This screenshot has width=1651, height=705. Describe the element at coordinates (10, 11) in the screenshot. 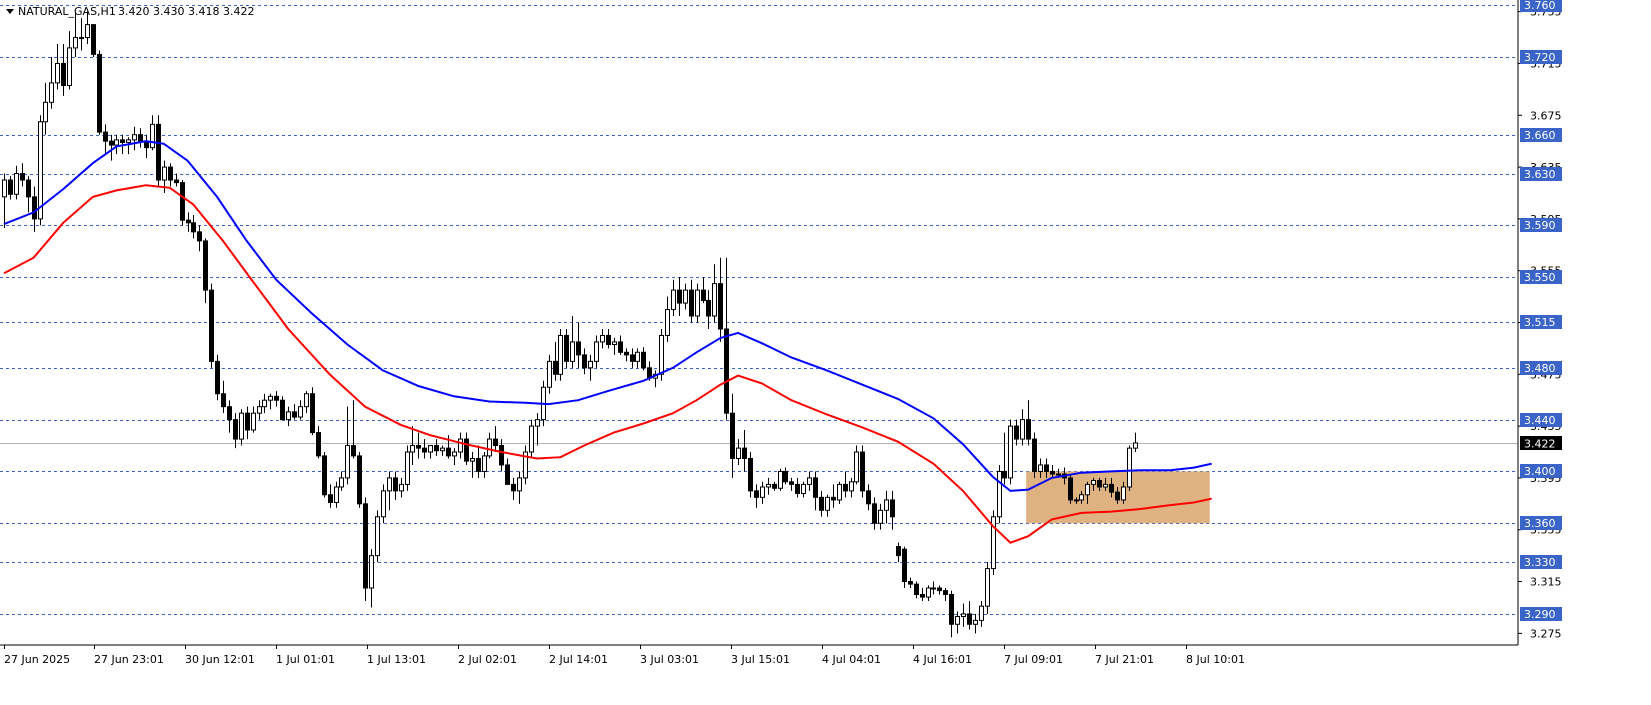

I see `triangle-down-icon` at that location.